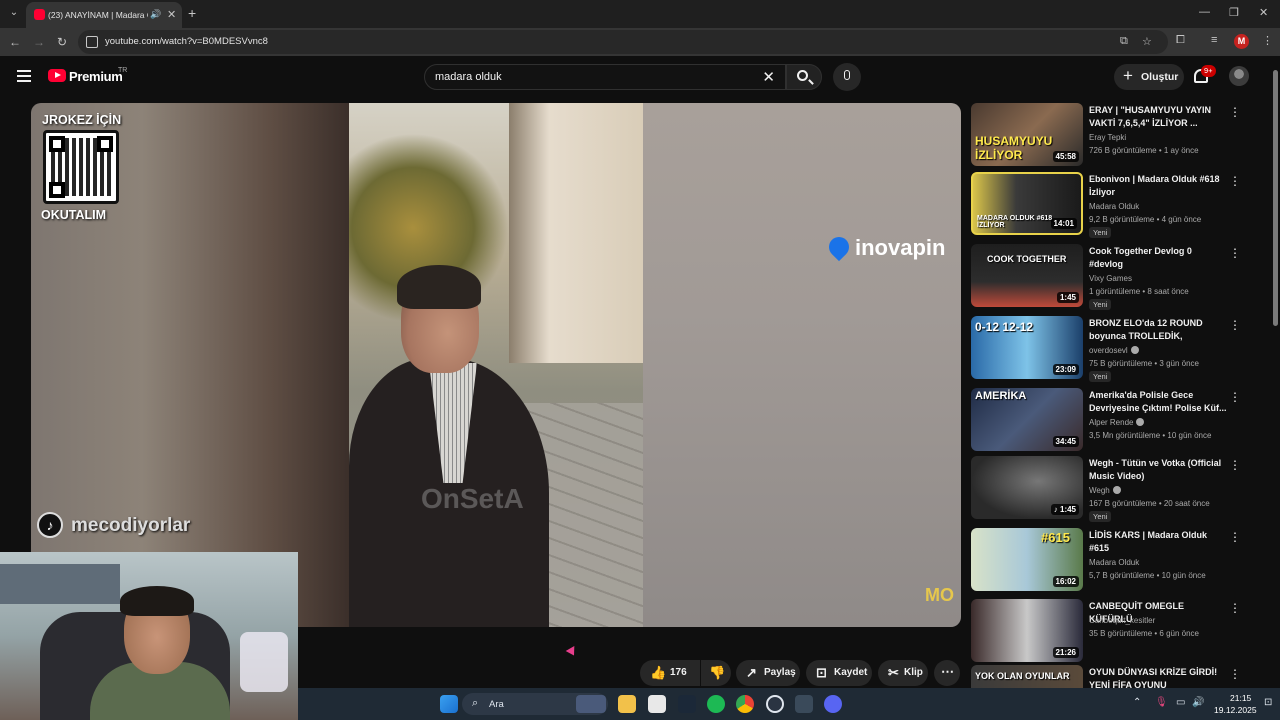 Image resolution: width=1280 pixels, height=720 pixels. I want to click on obs-icon, so click(775, 704).